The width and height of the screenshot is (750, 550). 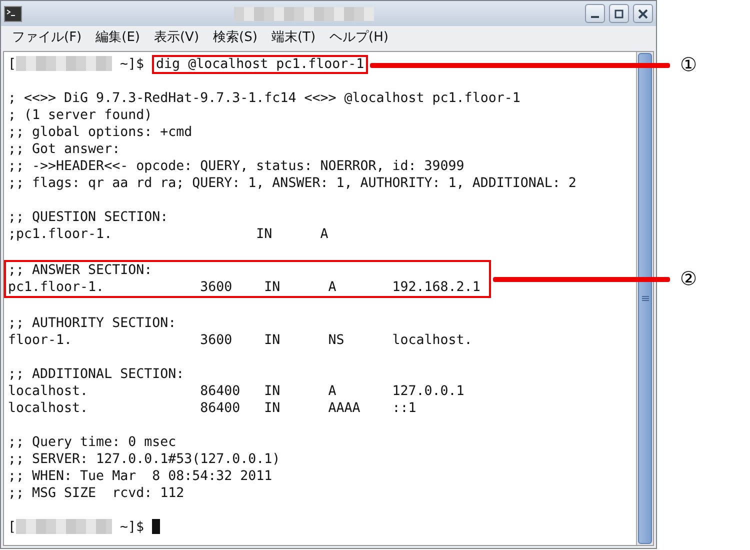 What do you see at coordinates (237, 391) in the screenshot?
I see `output-line: localhost. 86400 IN A 127.0.0.1` at bounding box center [237, 391].